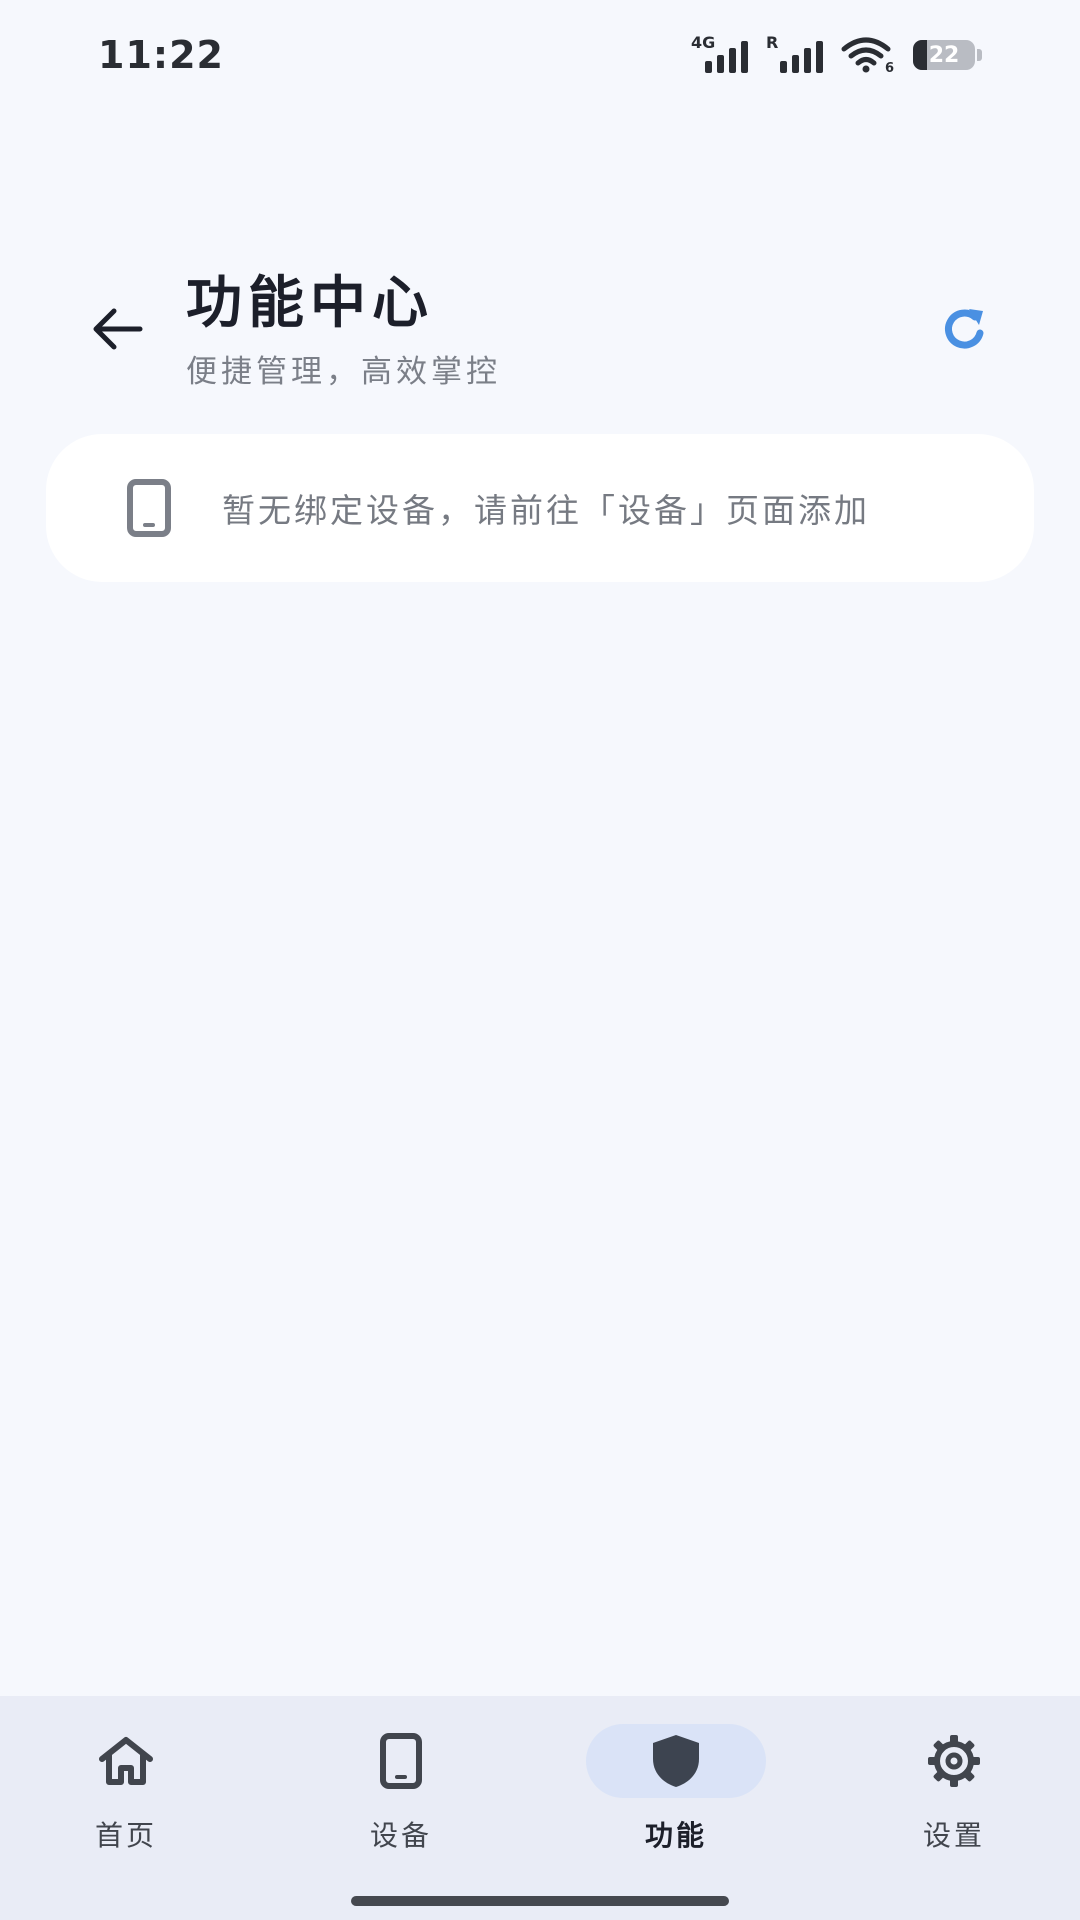  Describe the element at coordinates (954, 1794) in the screenshot. I see `nav-item-settings: 设置` at that location.